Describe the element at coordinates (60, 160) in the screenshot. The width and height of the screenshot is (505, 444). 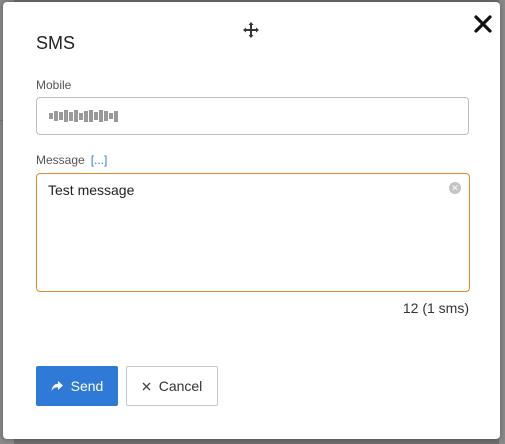
I see `message-label-text: Message` at that location.